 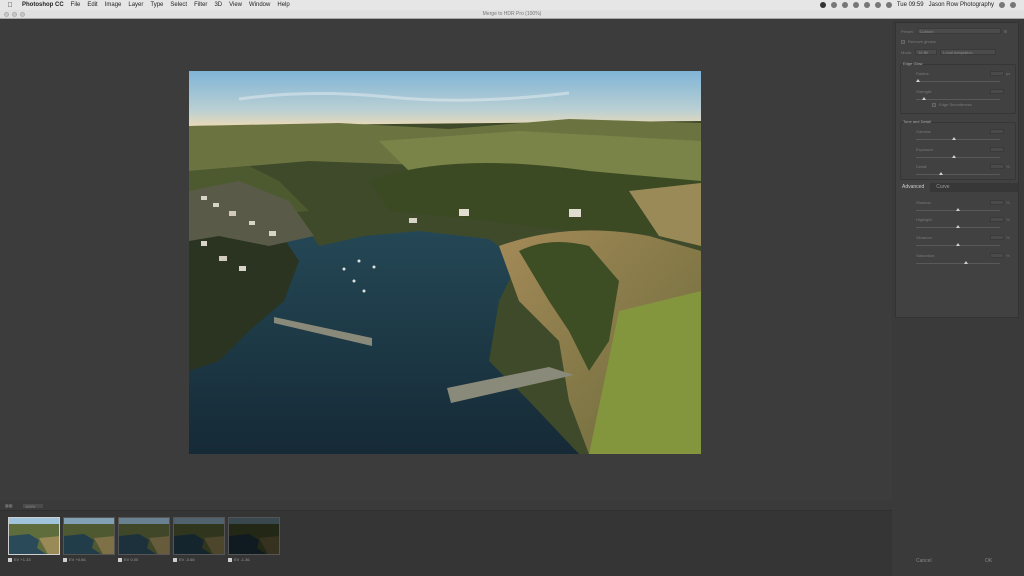 What do you see at coordinates (957, 80) in the screenshot?
I see `radius-slider` at bounding box center [957, 80].